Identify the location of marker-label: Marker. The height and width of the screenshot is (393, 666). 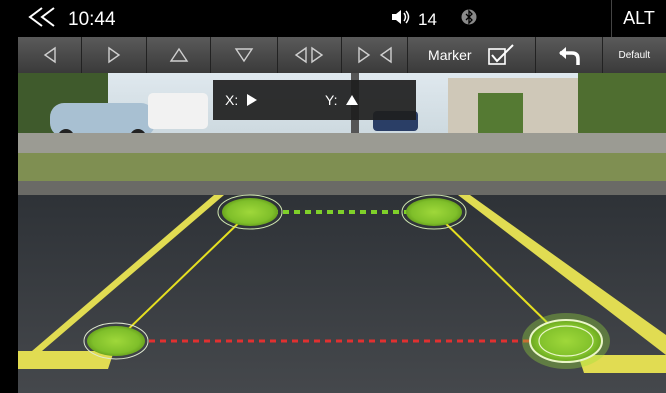
(450, 55).